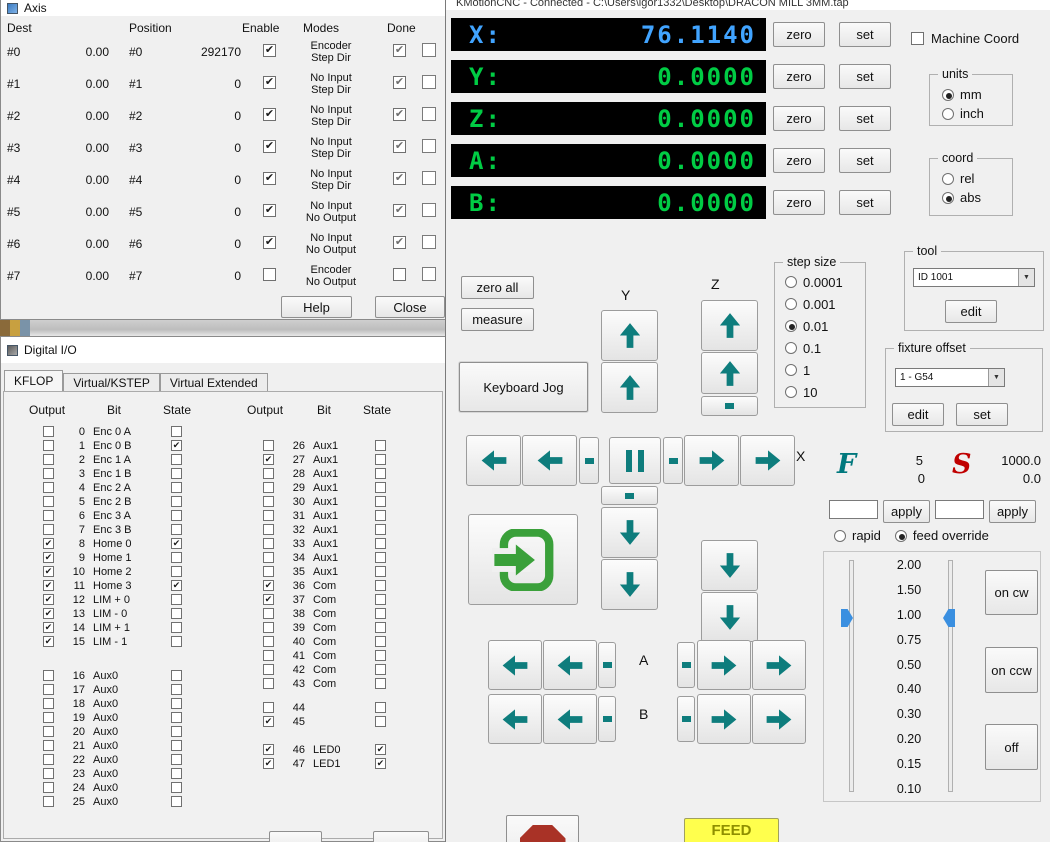 The height and width of the screenshot is (842, 1050). I want to click on jog-z-plus-slow-button, so click(729, 373).